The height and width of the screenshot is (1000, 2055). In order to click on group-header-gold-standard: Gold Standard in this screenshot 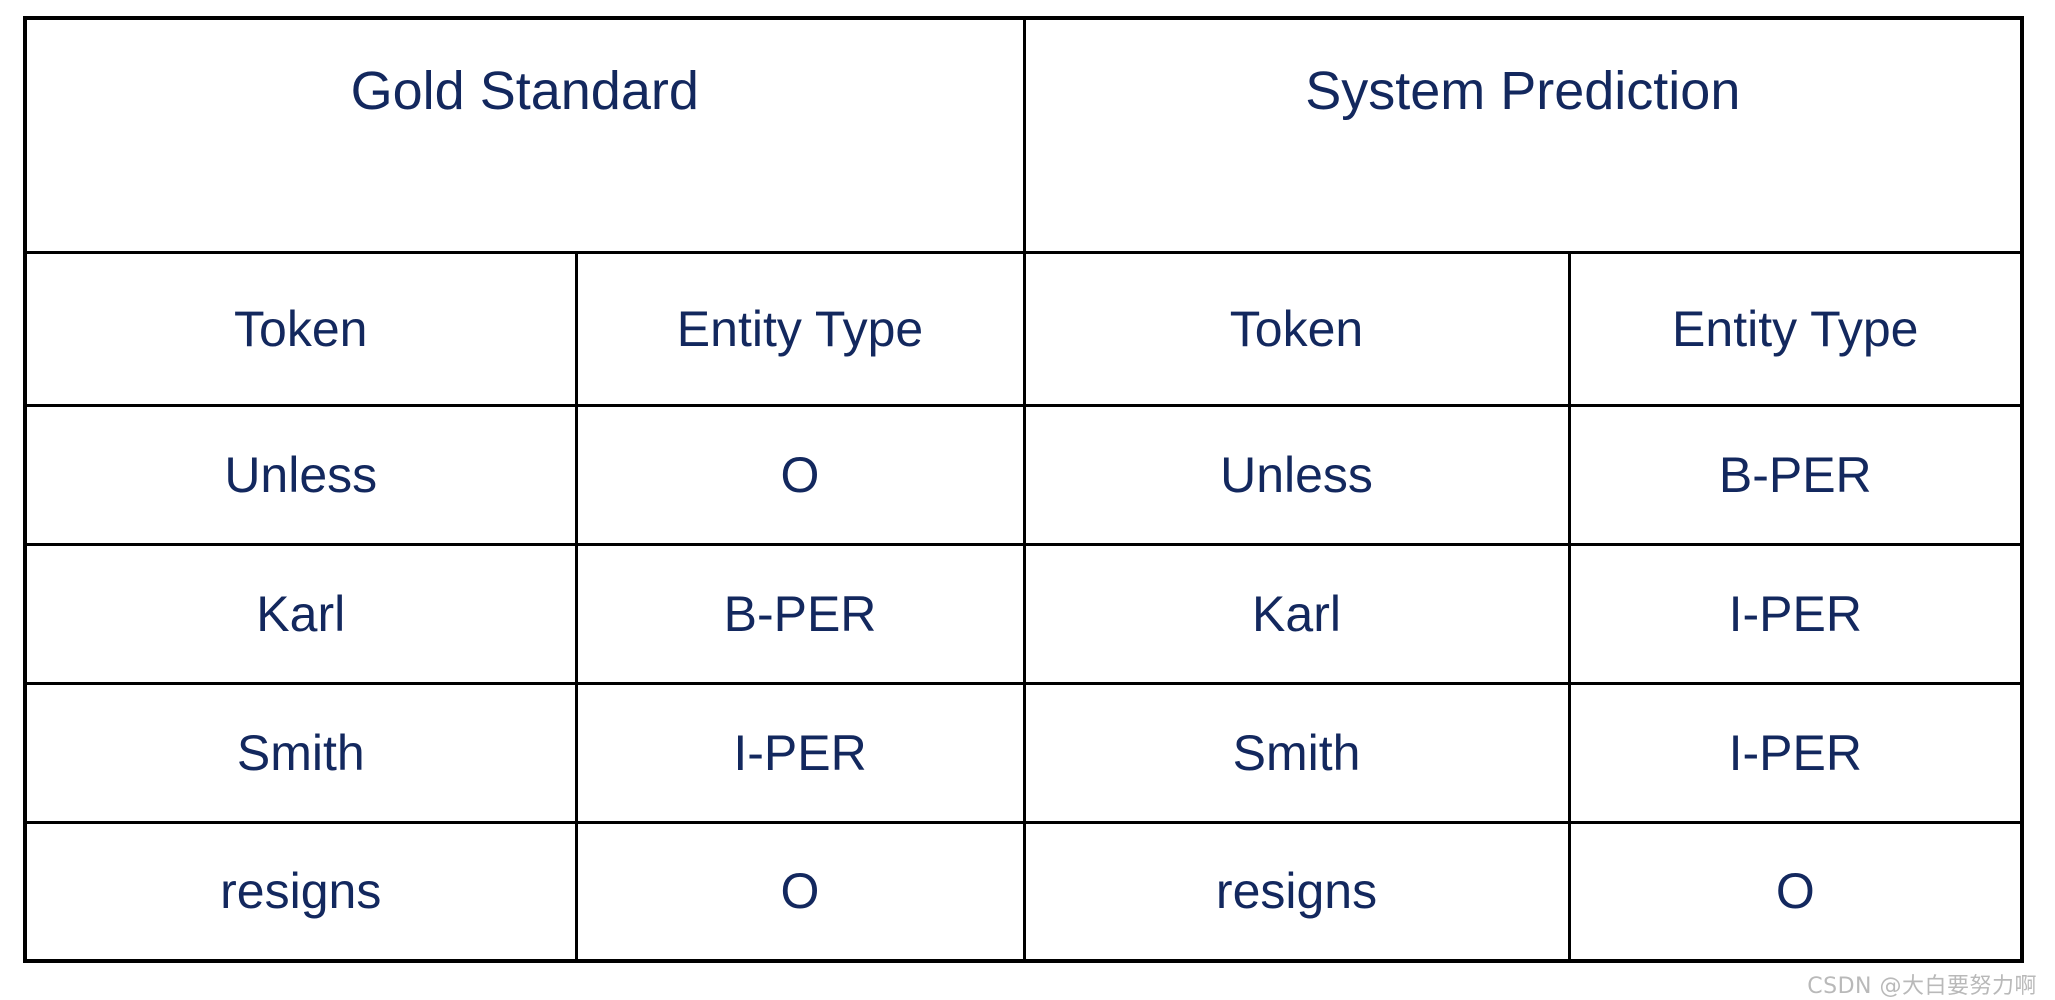, I will do `click(524, 135)`.